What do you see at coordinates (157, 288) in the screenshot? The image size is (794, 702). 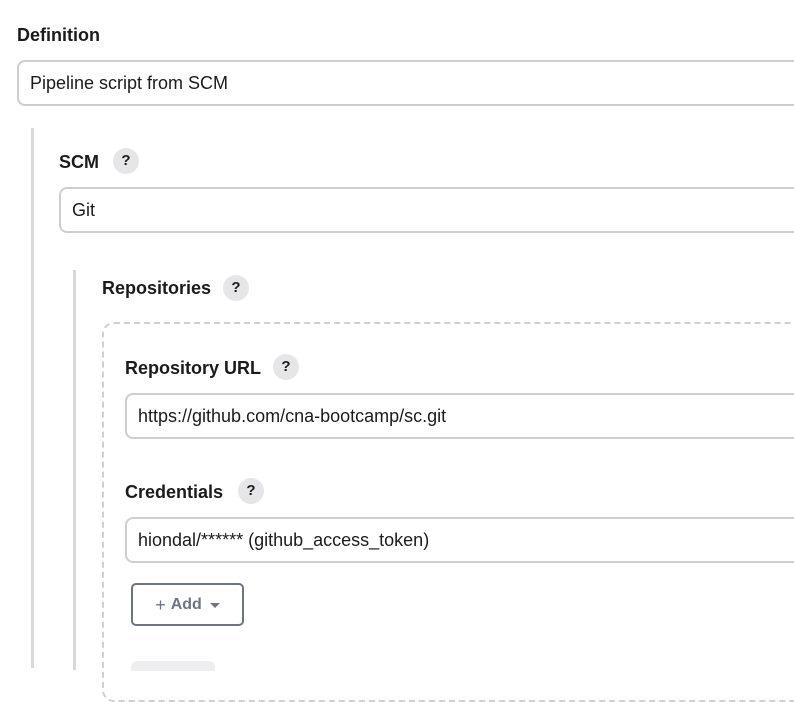 I see `repositories-label: Repositories` at bounding box center [157, 288].